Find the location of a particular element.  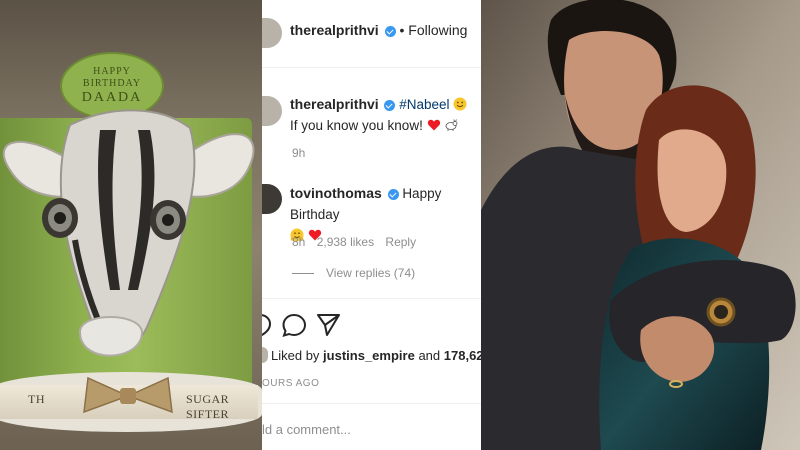

comment-meta: 8h 2,938 likes Reply is located at coordinates (358, 242).